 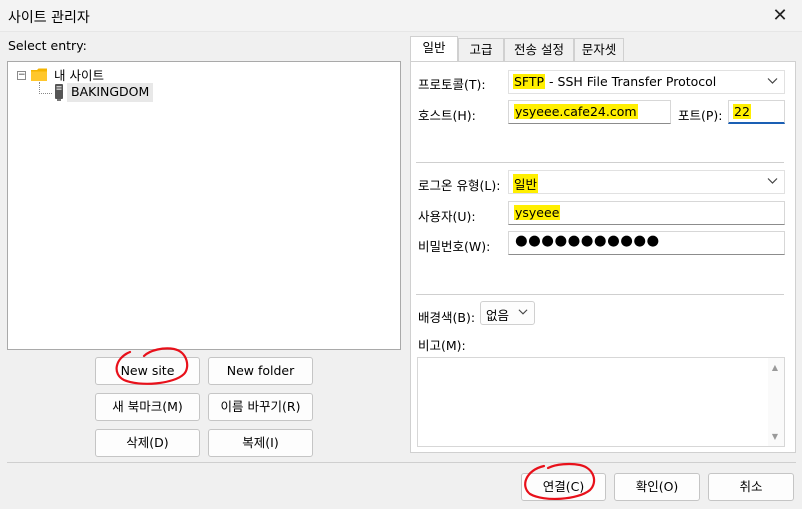 What do you see at coordinates (39, 74) in the screenshot?
I see `folder-icon` at bounding box center [39, 74].